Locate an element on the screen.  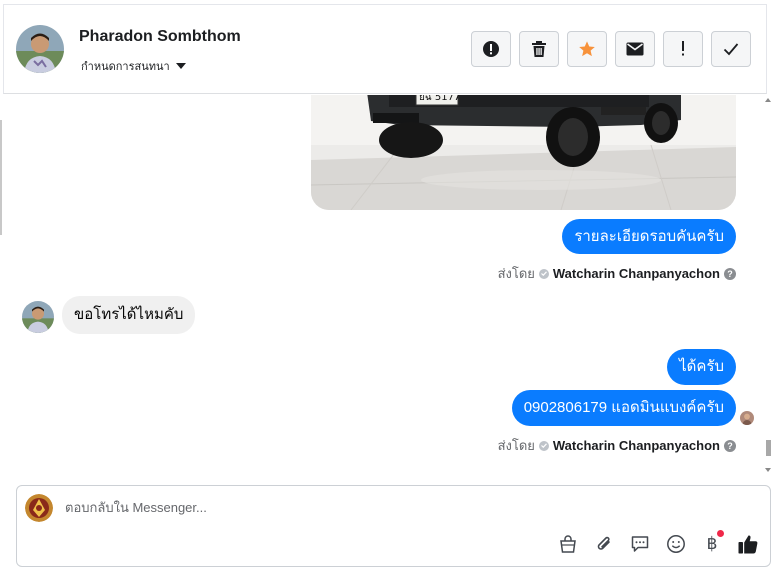
scroll-down-arrow is located at coordinates (768, 470).